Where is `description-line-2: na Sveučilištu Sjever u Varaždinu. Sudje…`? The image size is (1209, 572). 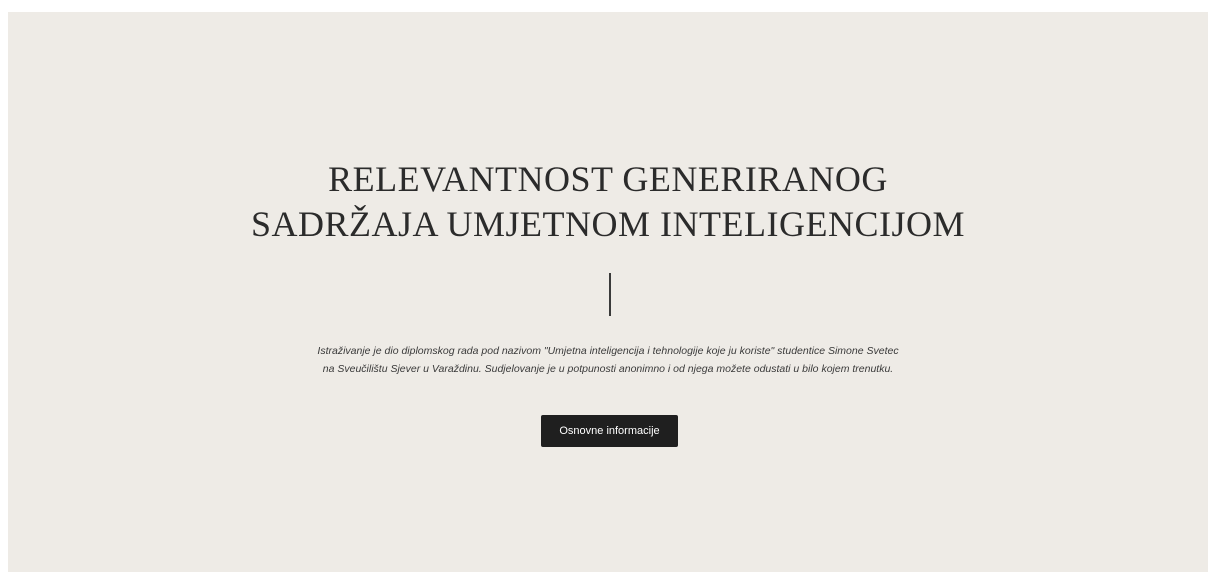
description-line-2: na Sveučilištu Sjever u Varaždinu. Sudje… is located at coordinates (608, 369).